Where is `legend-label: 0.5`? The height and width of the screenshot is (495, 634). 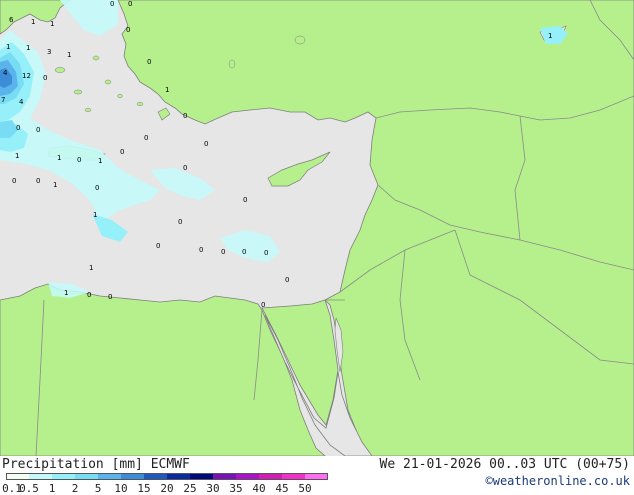
legend-label: 0.5 is located at coordinates (29, 488).